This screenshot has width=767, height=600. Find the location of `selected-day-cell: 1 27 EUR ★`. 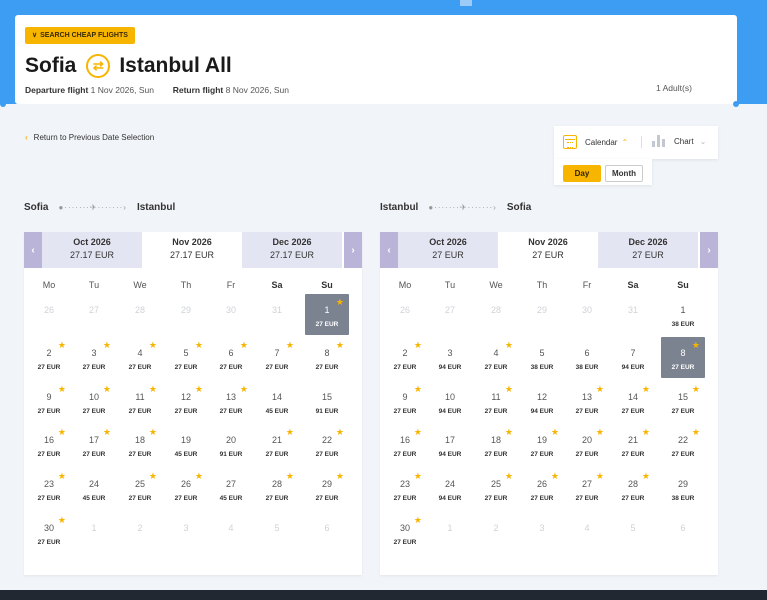

selected-day-cell: 1 27 EUR ★ is located at coordinates (327, 314).